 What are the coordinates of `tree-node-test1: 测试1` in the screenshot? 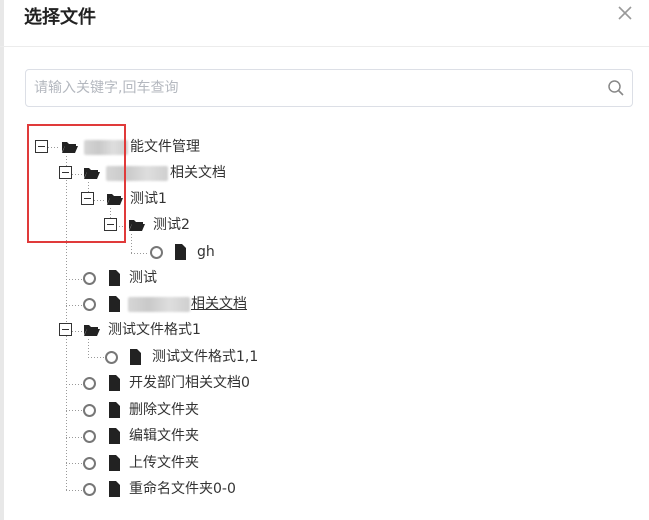 It's located at (150, 200).